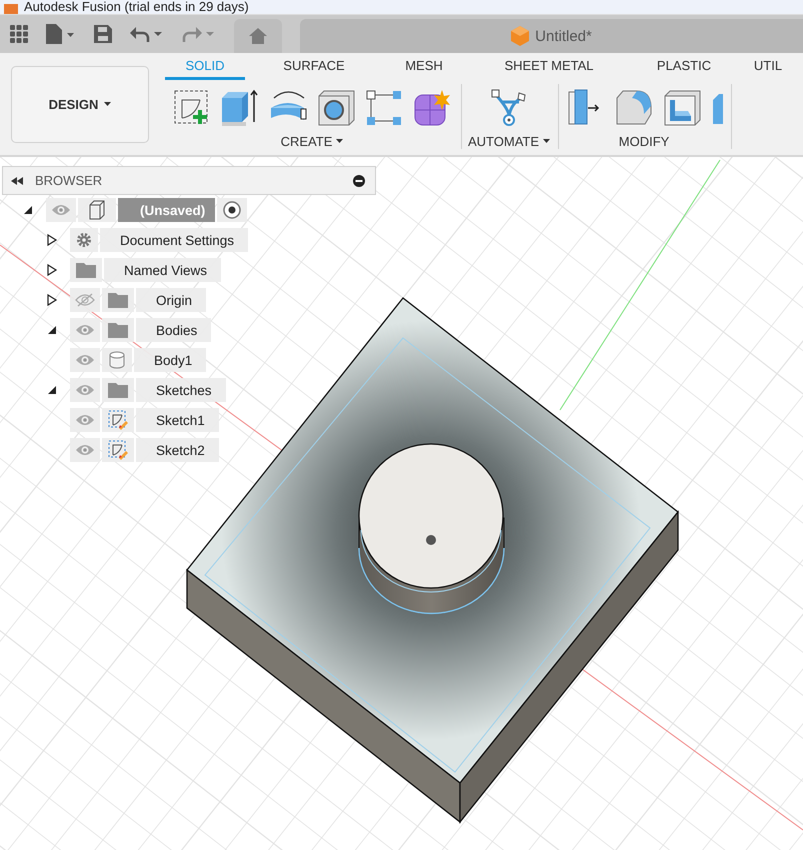 This screenshot has height=850, width=803. Describe the element at coordinates (312, 139) in the screenshot. I see `group-dropdown: CREATE` at that location.